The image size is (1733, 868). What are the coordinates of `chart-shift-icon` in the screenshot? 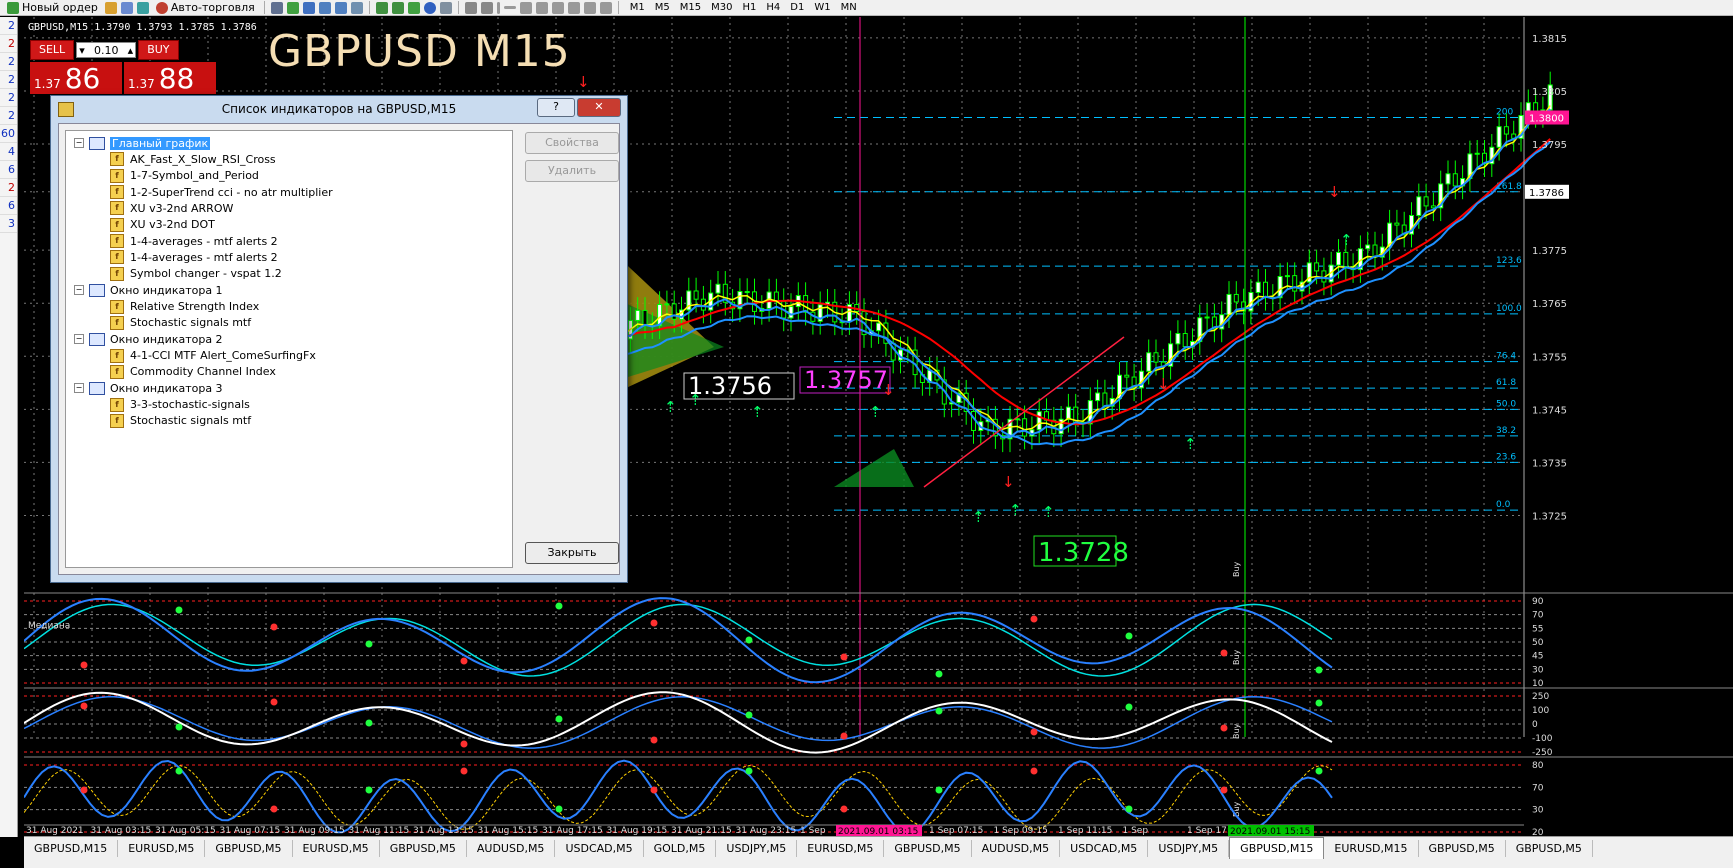 It's located at (397, 7).